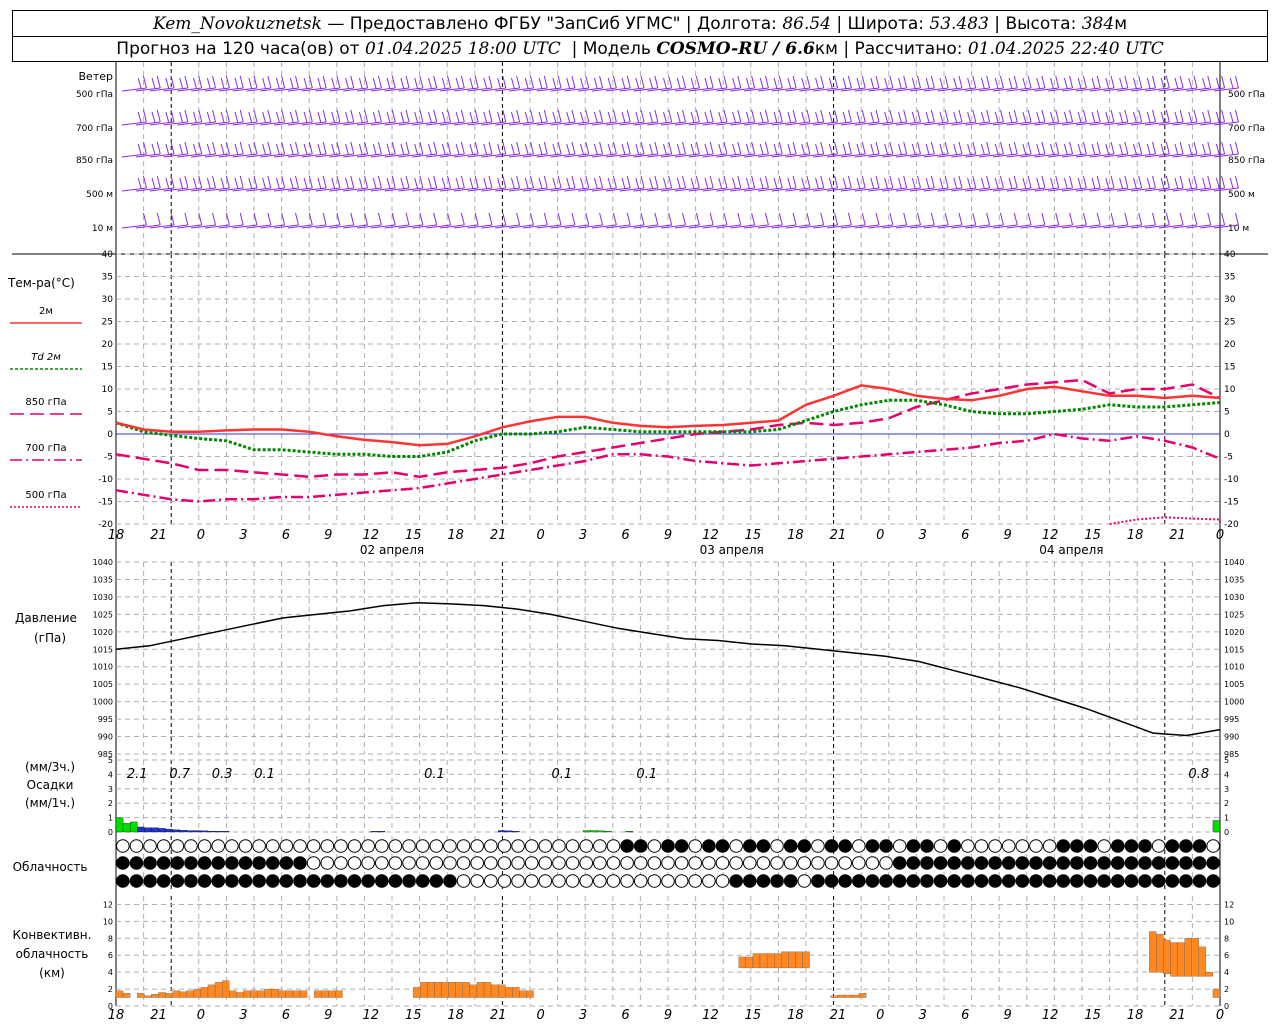  I want to click on y-tick-right-temp: 35, so click(1229, 278).